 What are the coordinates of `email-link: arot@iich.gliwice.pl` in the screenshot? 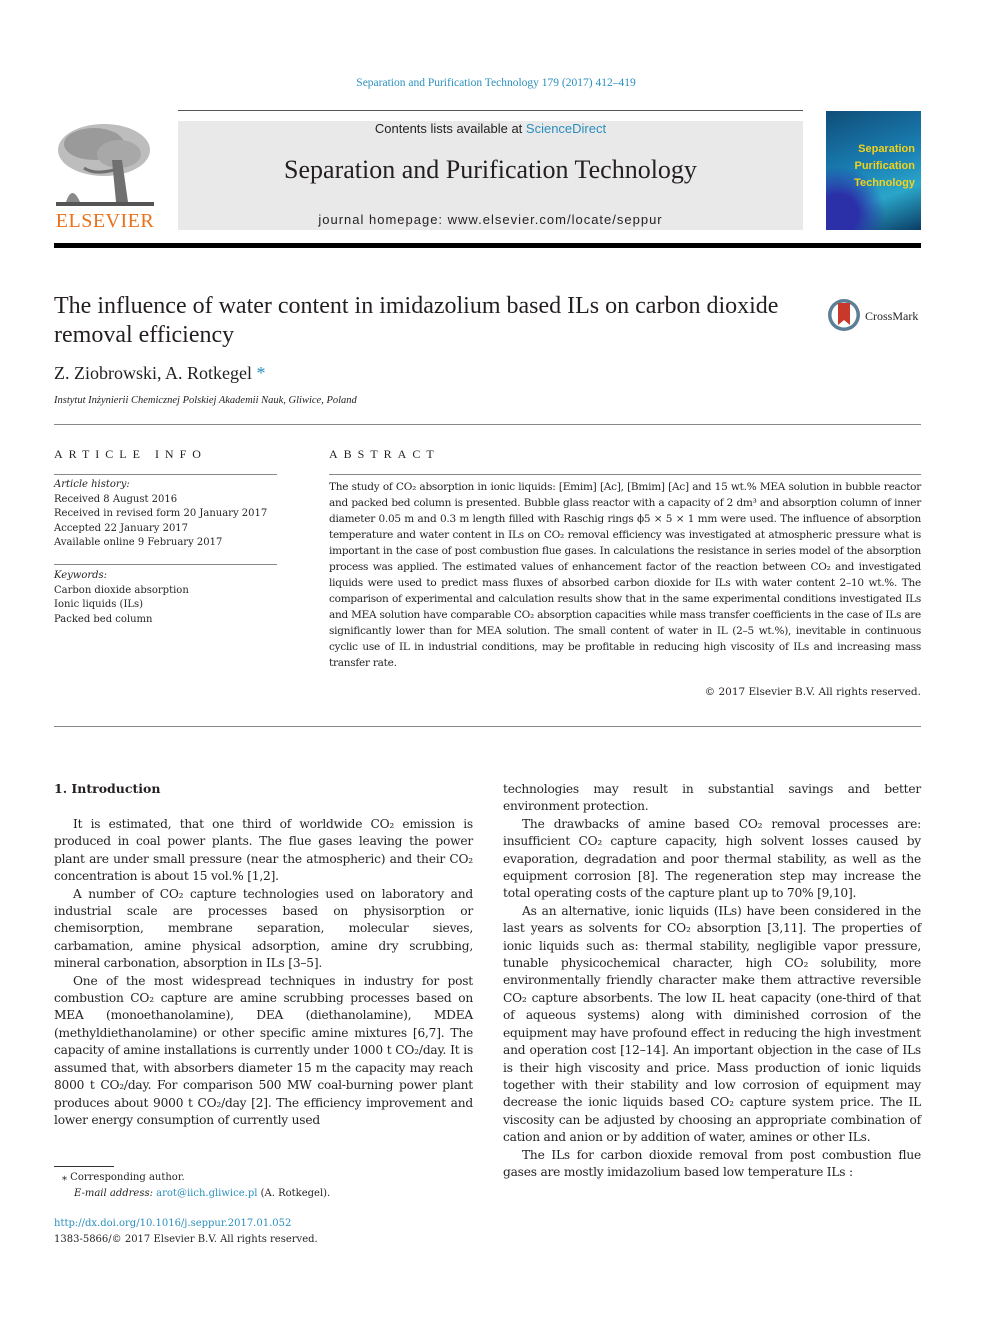 It's located at (206, 1193).